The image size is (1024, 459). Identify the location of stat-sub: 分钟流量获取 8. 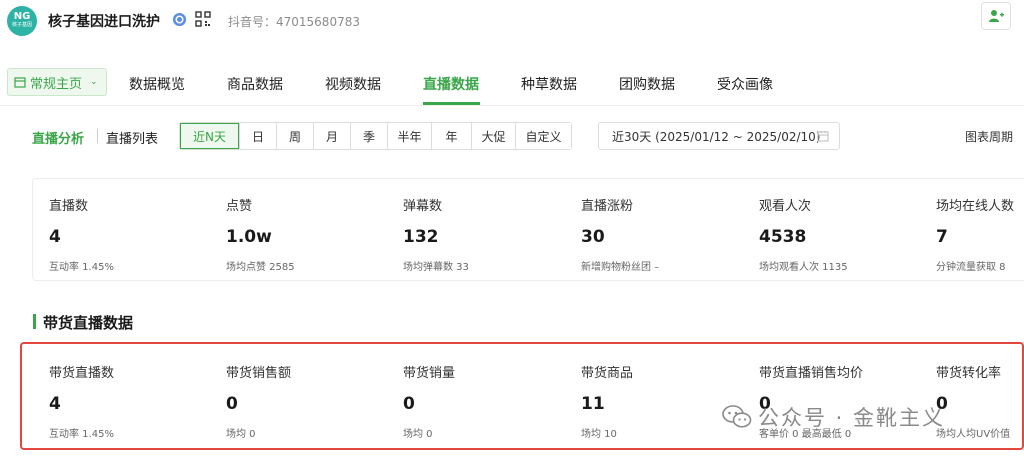
(971, 267).